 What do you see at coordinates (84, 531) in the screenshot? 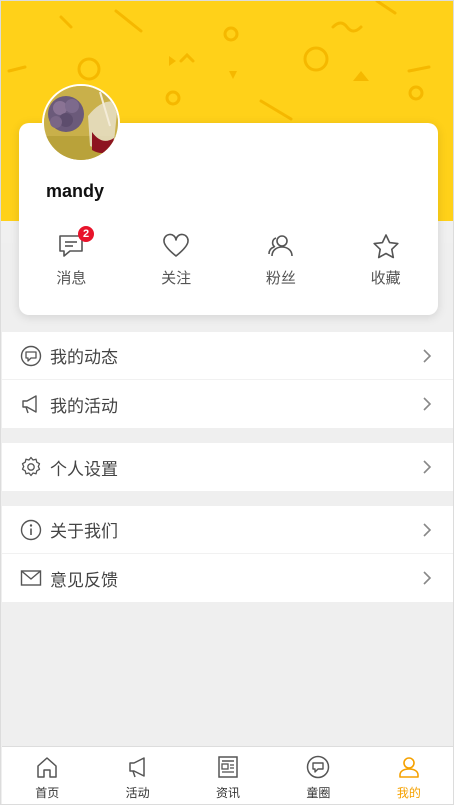
I see `menu-item-label: 关于我们` at bounding box center [84, 531].